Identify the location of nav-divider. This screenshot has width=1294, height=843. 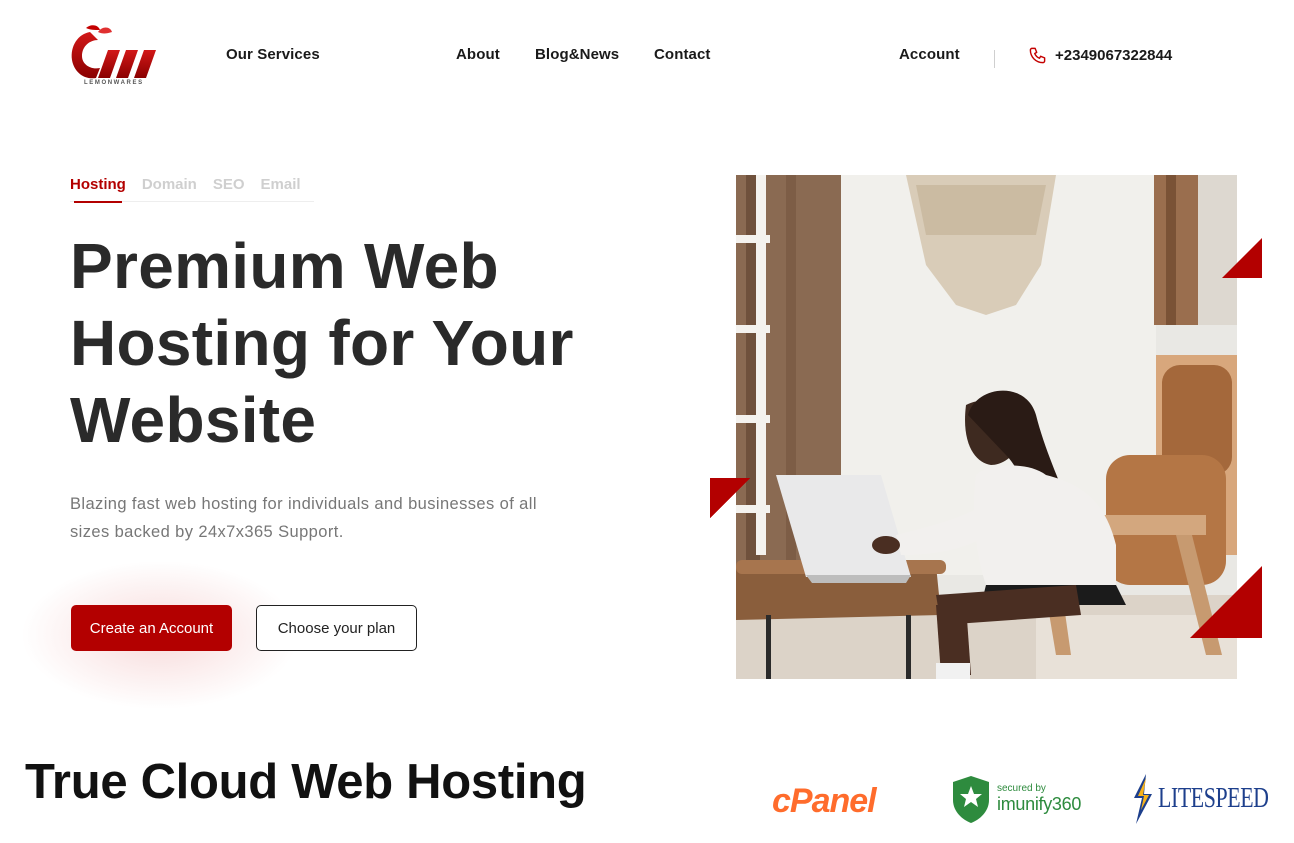
(994, 59).